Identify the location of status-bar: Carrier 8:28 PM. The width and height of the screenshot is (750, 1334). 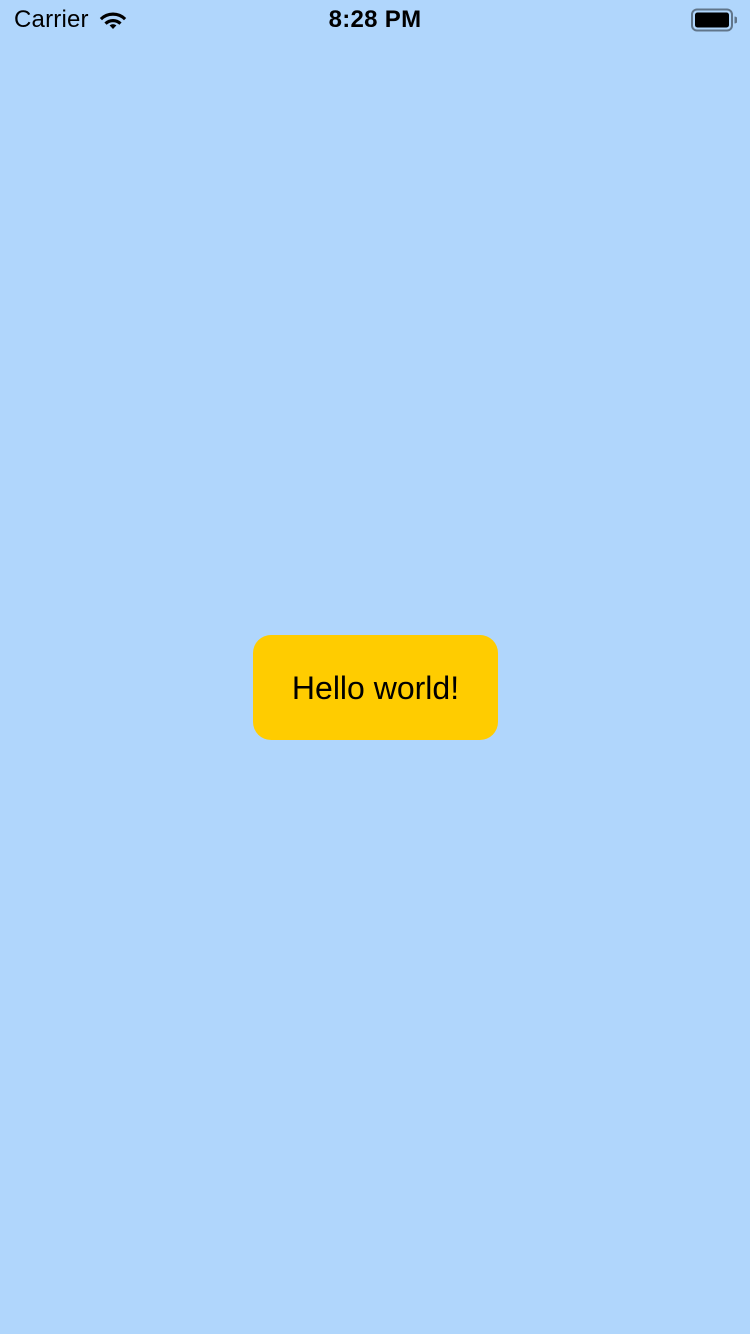
(375, 20).